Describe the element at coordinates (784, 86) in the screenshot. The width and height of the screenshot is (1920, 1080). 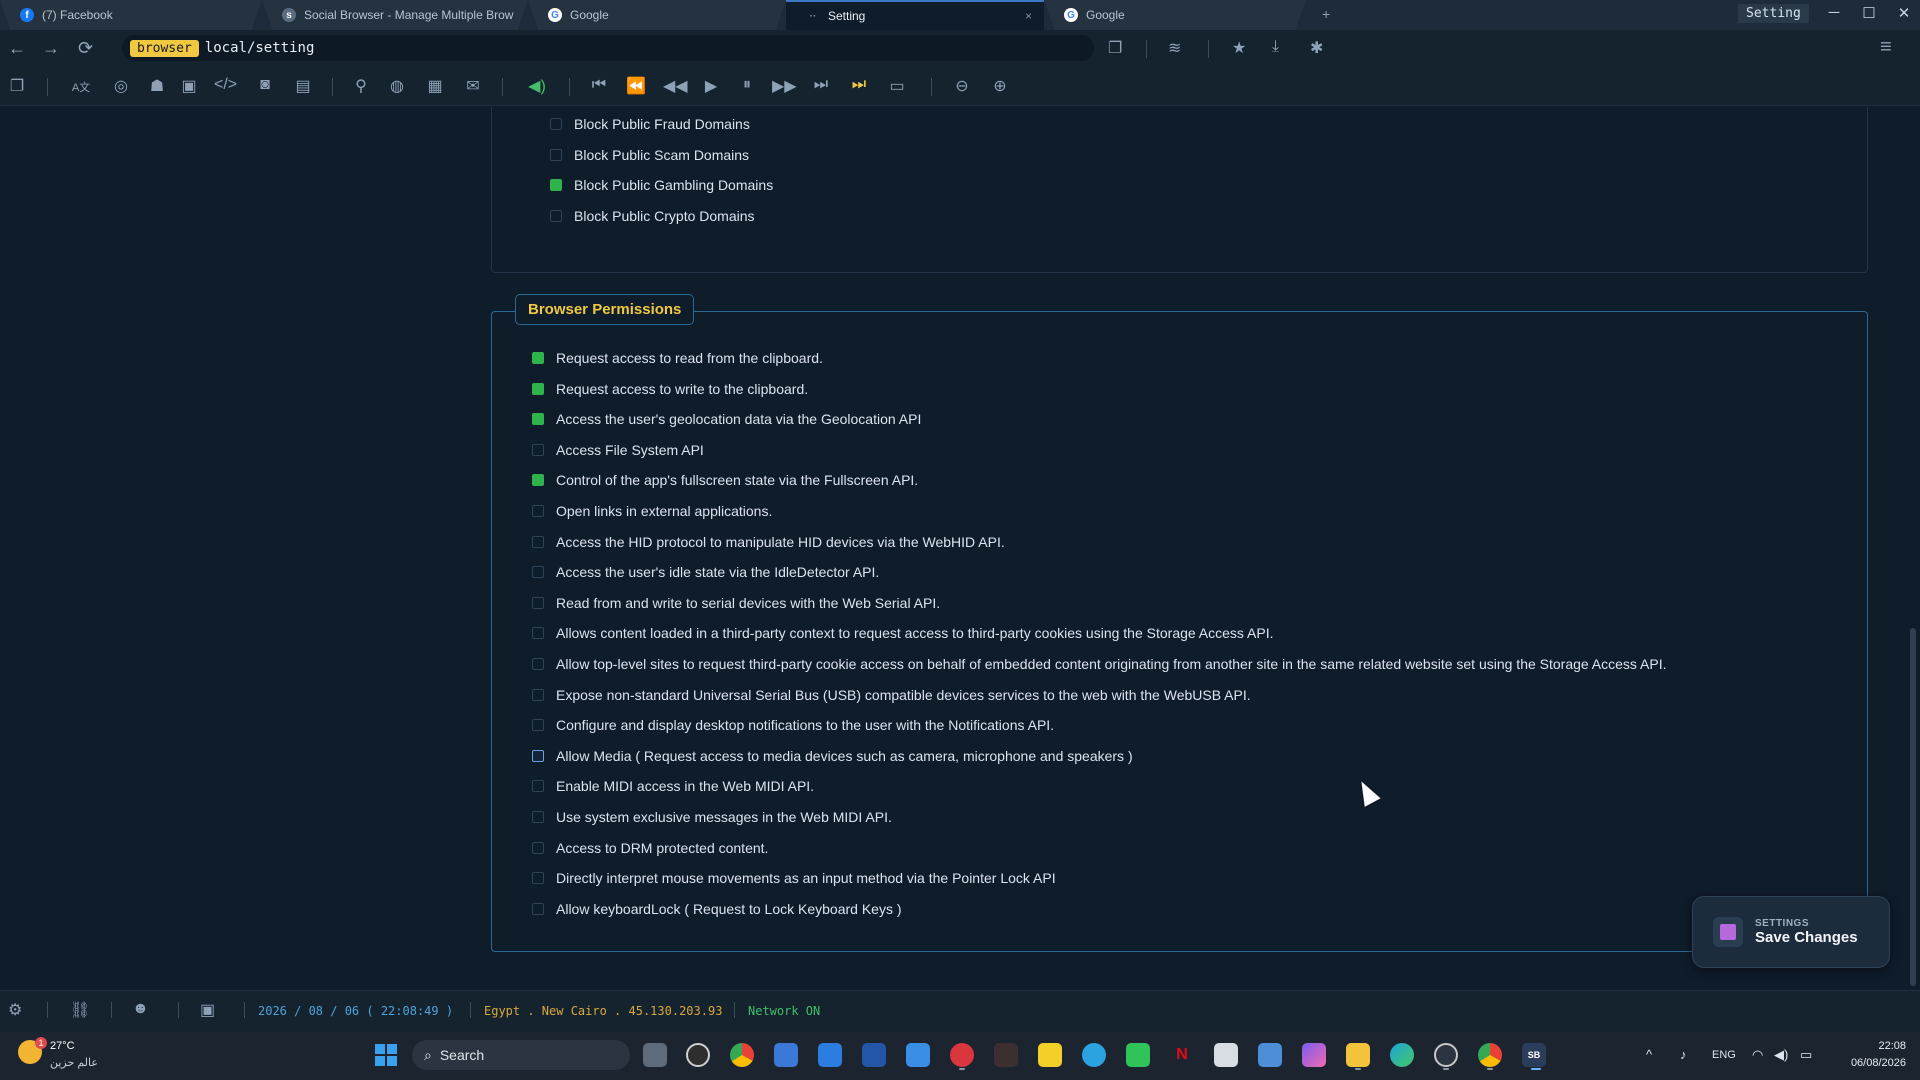
I see `fast-forward-icon: ▶▶` at that location.